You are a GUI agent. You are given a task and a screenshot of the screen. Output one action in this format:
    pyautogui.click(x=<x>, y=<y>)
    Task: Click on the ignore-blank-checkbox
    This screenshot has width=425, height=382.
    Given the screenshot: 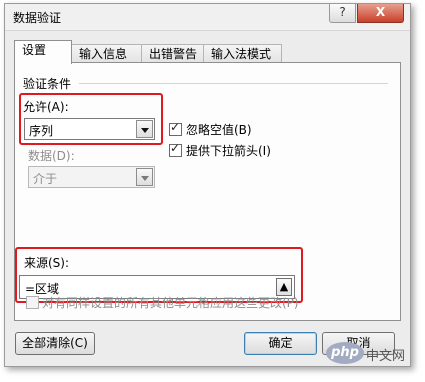 What is the action you would take?
    pyautogui.click(x=175, y=128)
    